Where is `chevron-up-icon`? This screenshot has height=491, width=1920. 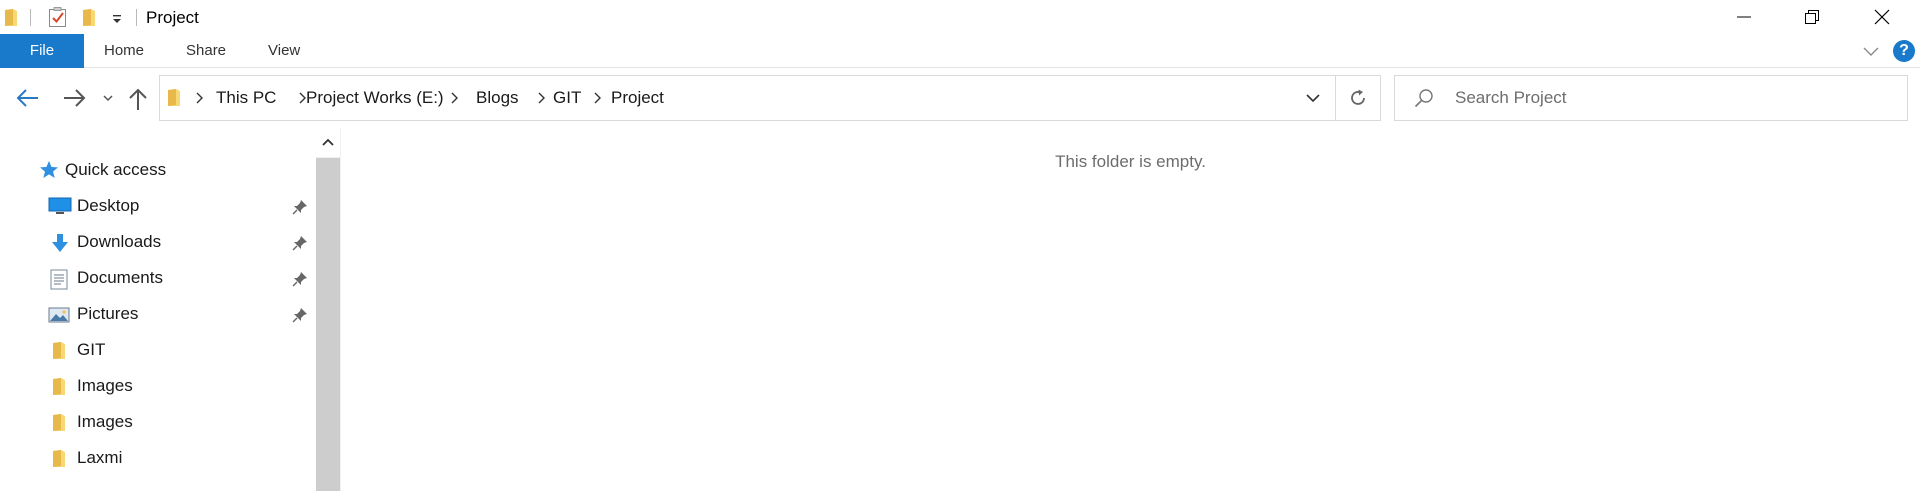 chevron-up-icon is located at coordinates (328, 142).